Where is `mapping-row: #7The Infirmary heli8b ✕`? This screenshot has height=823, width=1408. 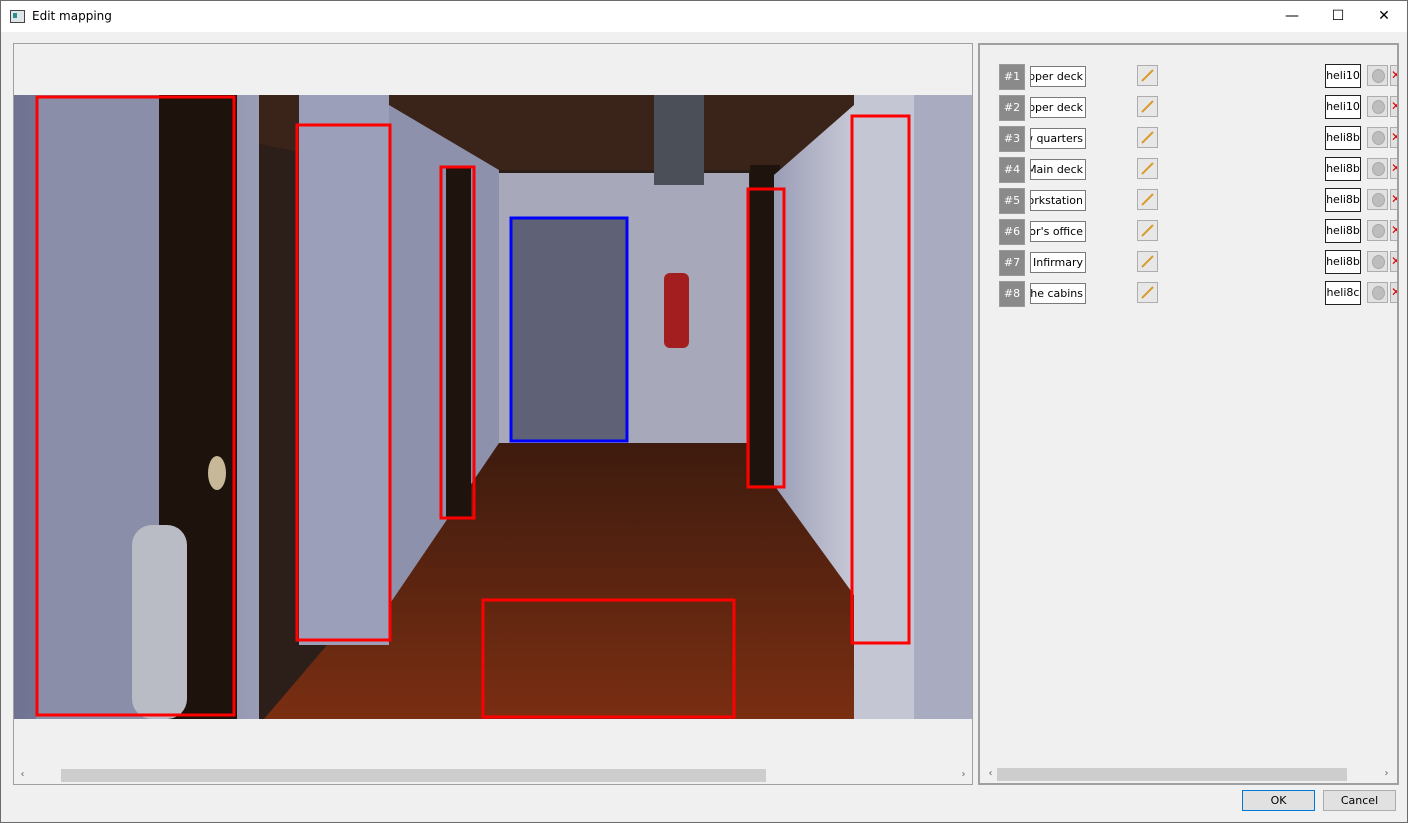
mapping-row: #7The Infirmary heli8b ✕ is located at coordinates (1188, 263).